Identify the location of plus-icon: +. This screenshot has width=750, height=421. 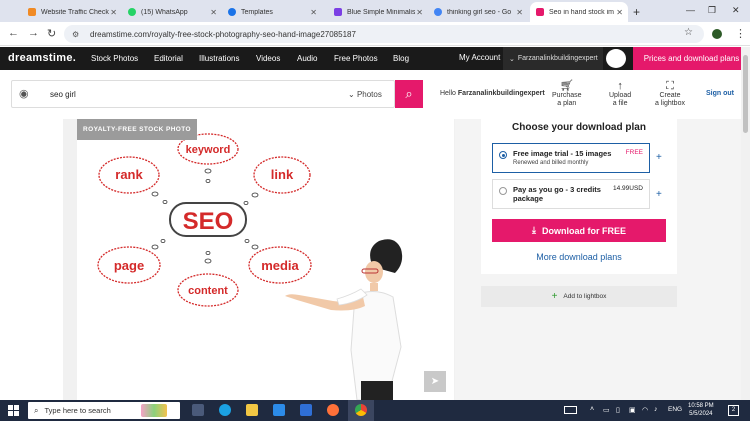
(554, 296).